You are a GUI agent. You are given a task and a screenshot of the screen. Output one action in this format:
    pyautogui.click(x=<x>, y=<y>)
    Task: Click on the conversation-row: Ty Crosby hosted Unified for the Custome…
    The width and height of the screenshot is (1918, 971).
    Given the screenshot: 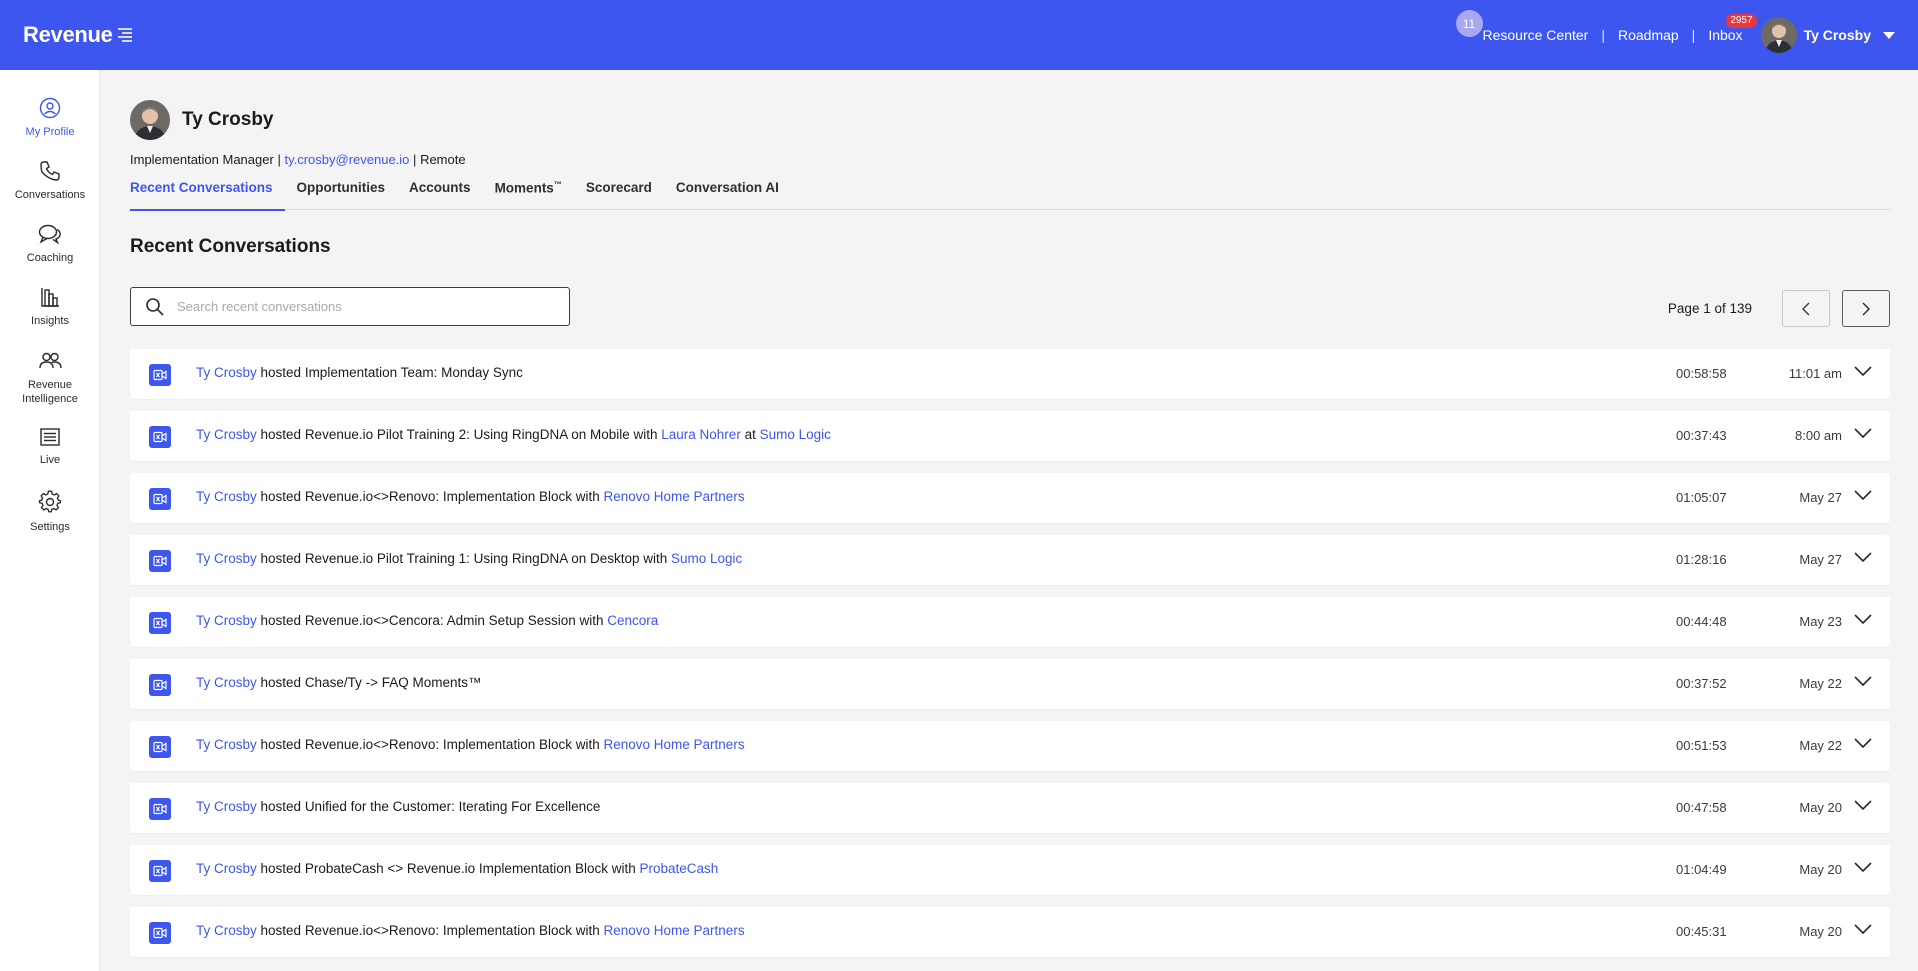 What is the action you would take?
    pyautogui.click(x=1010, y=808)
    